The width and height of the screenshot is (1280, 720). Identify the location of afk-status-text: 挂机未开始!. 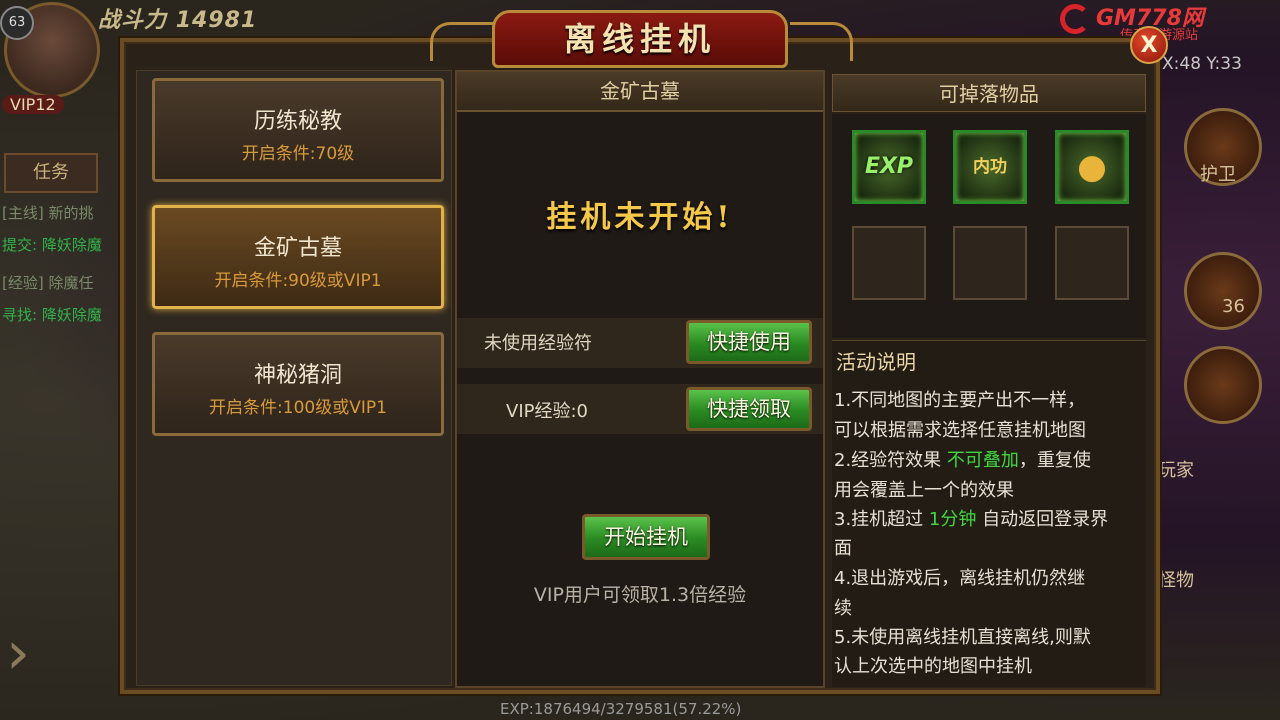
(640, 217).